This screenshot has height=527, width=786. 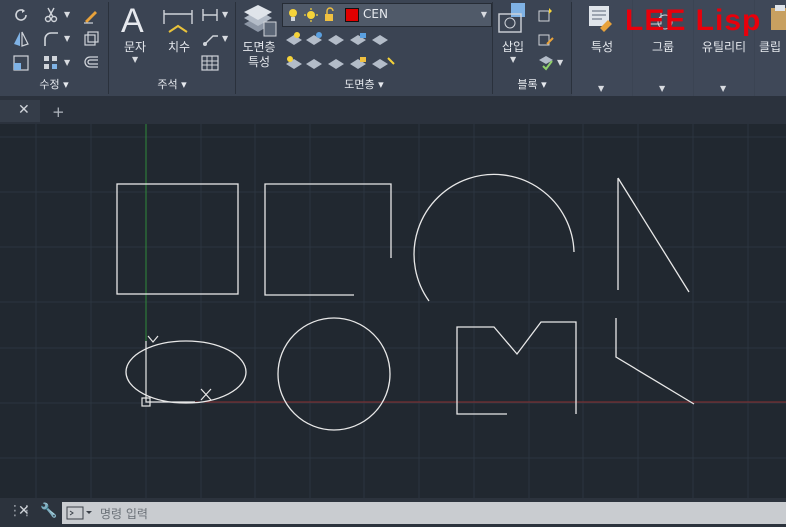 What do you see at coordinates (513, 46) in the screenshot?
I see `insert-label: 삽입` at bounding box center [513, 46].